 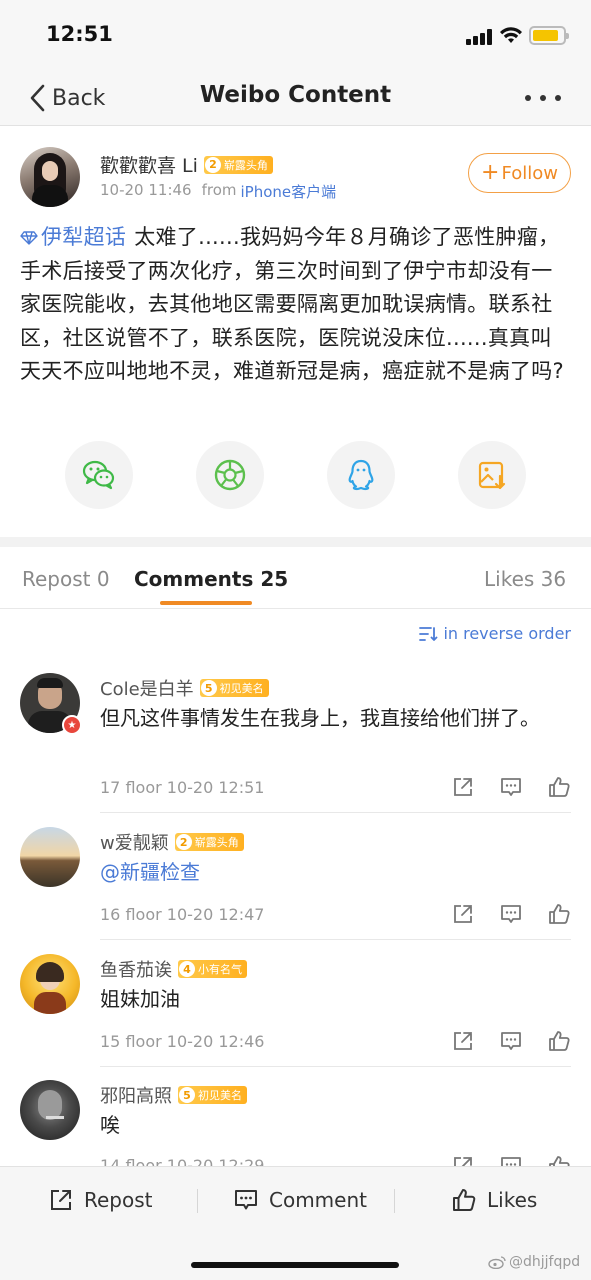 I want to click on back-button: Back, so click(x=66, y=98).